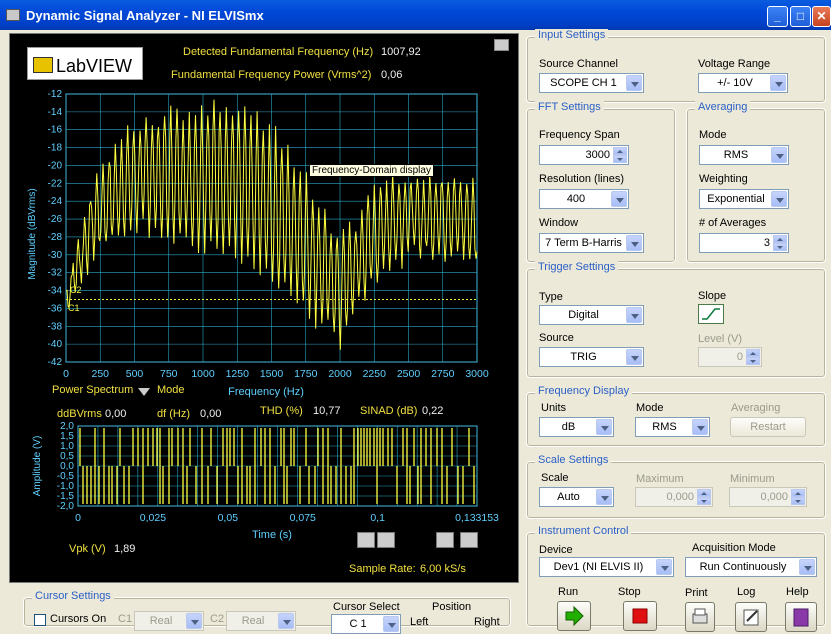 The image size is (831, 634). Describe the element at coordinates (581, 179) in the screenshot. I see `resolution-label: Resolution (lines)` at that location.